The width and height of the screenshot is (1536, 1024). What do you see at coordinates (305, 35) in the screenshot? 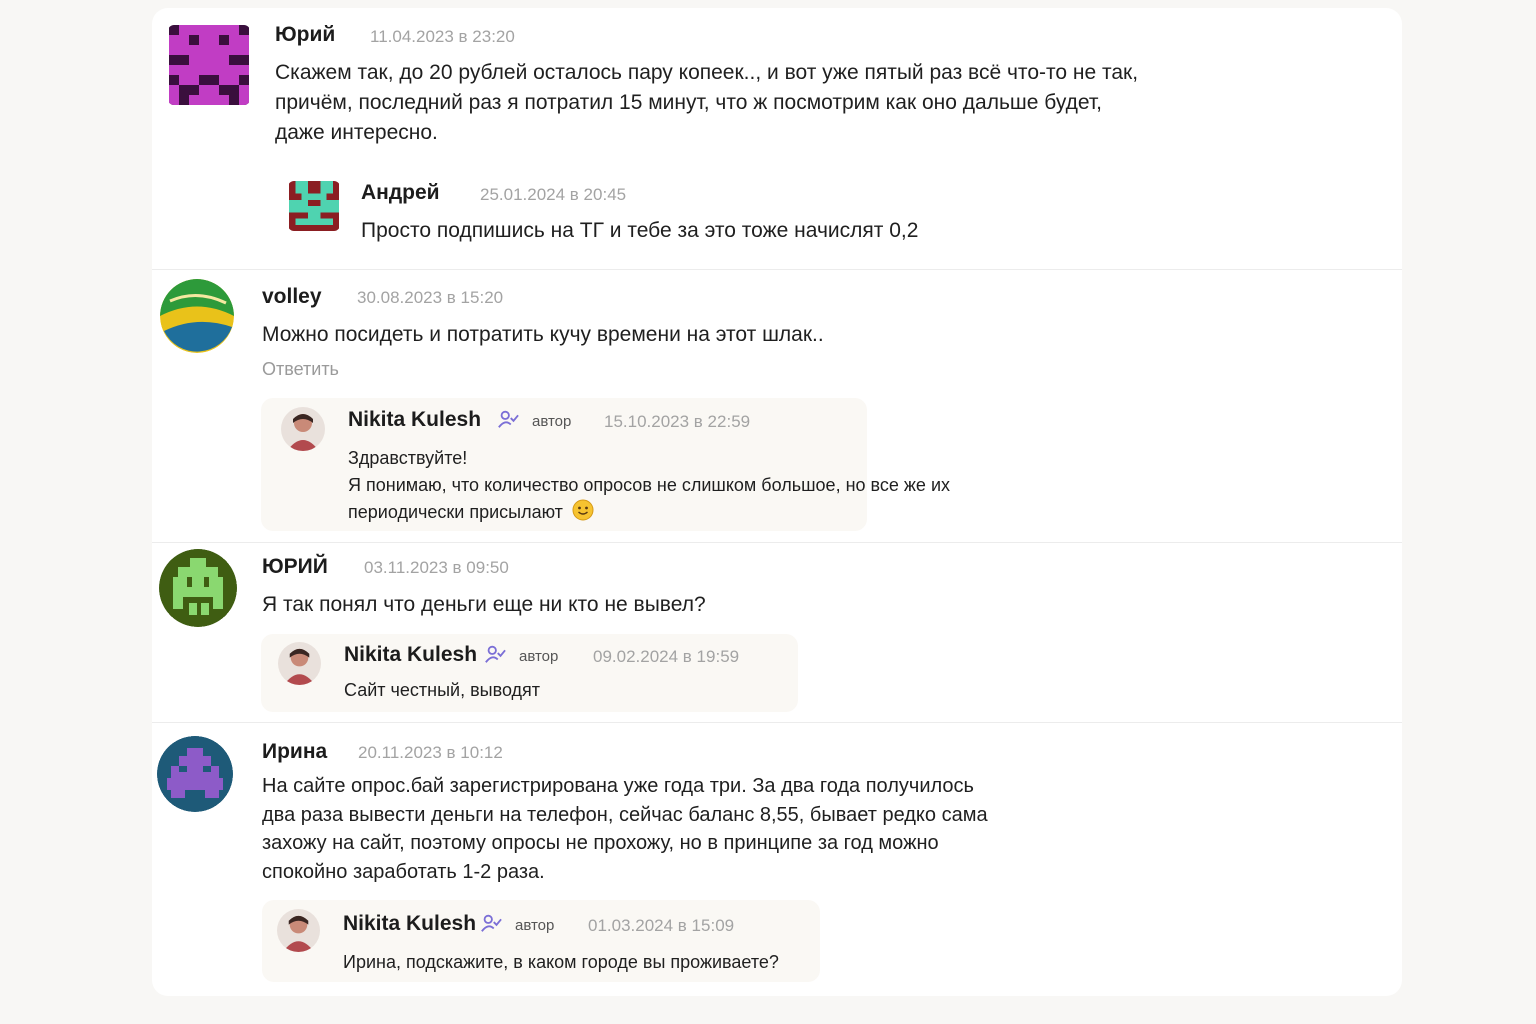
I see `comment-author-name: Юрий` at bounding box center [305, 35].